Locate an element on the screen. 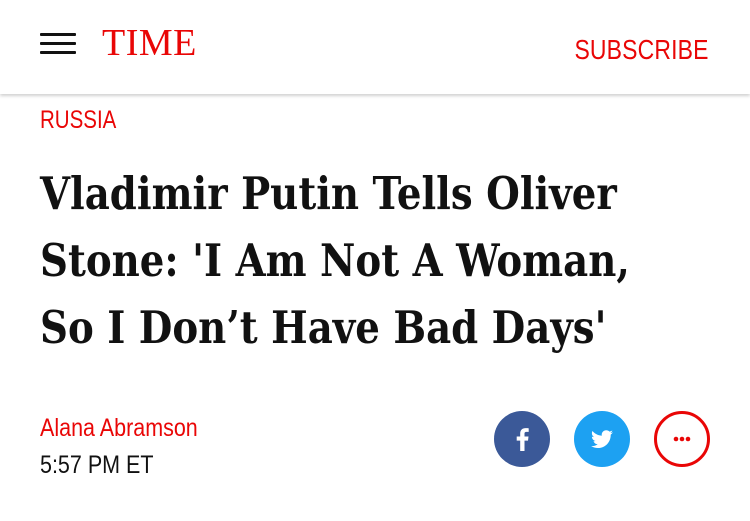 Image resolution: width=750 pixels, height=521 pixels. author-link: Alana Abramson is located at coordinates (119, 428).